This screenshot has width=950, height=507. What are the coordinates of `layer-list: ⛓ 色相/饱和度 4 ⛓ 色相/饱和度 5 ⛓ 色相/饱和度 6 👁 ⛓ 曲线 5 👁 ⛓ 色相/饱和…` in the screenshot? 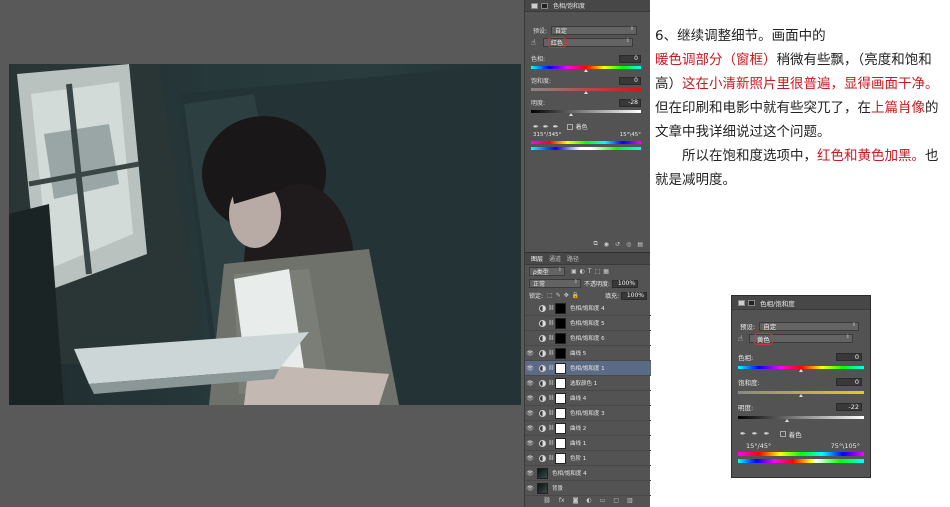 It's located at (588, 398).